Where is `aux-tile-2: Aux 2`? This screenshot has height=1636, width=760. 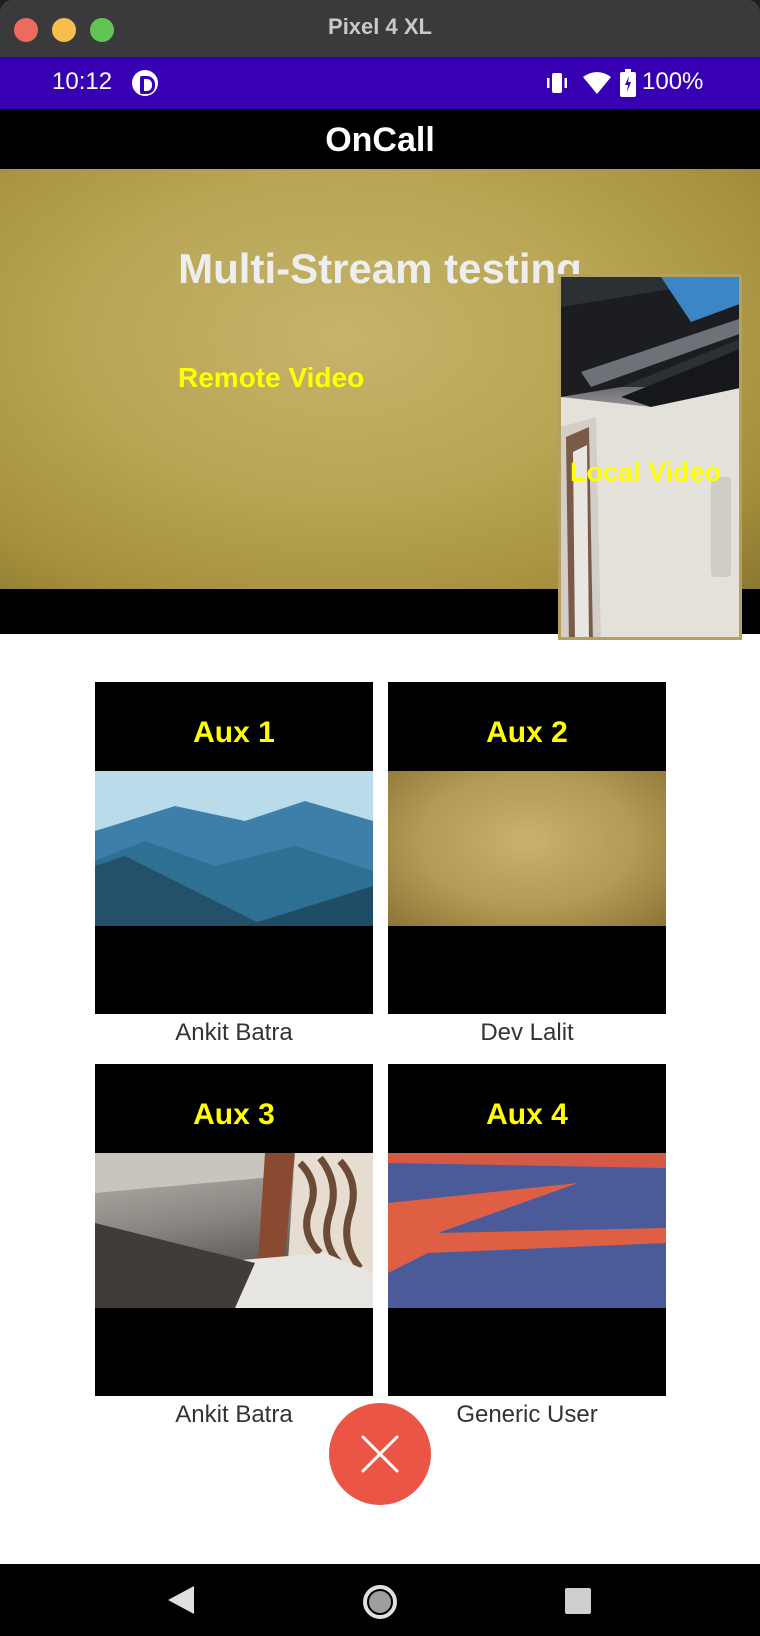
aux-tile-2: Aux 2 is located at coordinates (527, 848).